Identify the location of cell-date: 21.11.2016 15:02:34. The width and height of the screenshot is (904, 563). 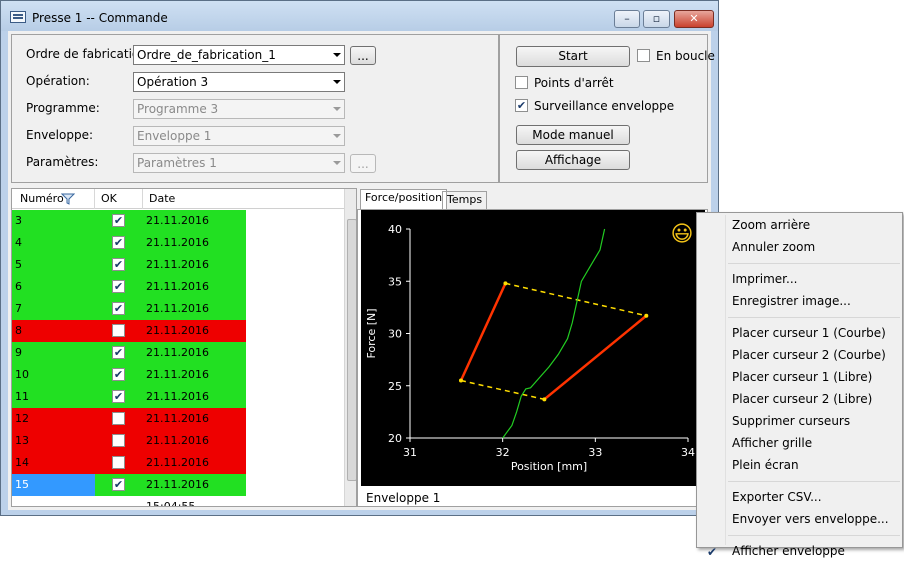
(194, 383).